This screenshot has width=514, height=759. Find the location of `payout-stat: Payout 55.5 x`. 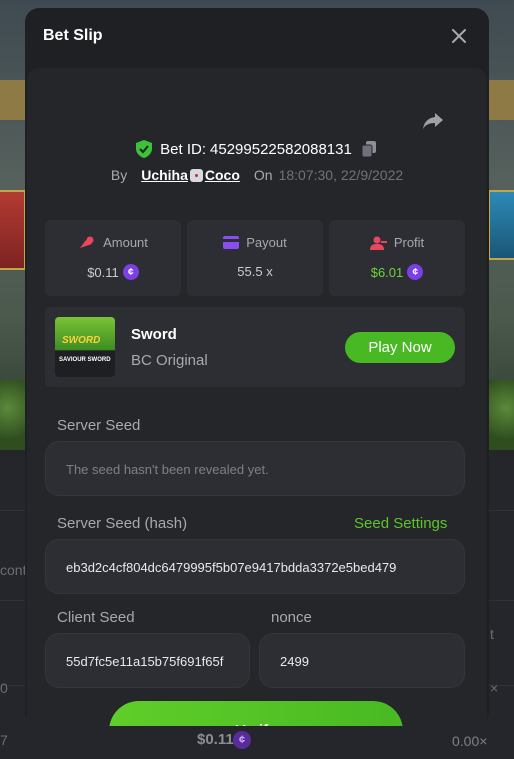

payout-stat: Payout 55.5 x is located at coordinates (255, 258).